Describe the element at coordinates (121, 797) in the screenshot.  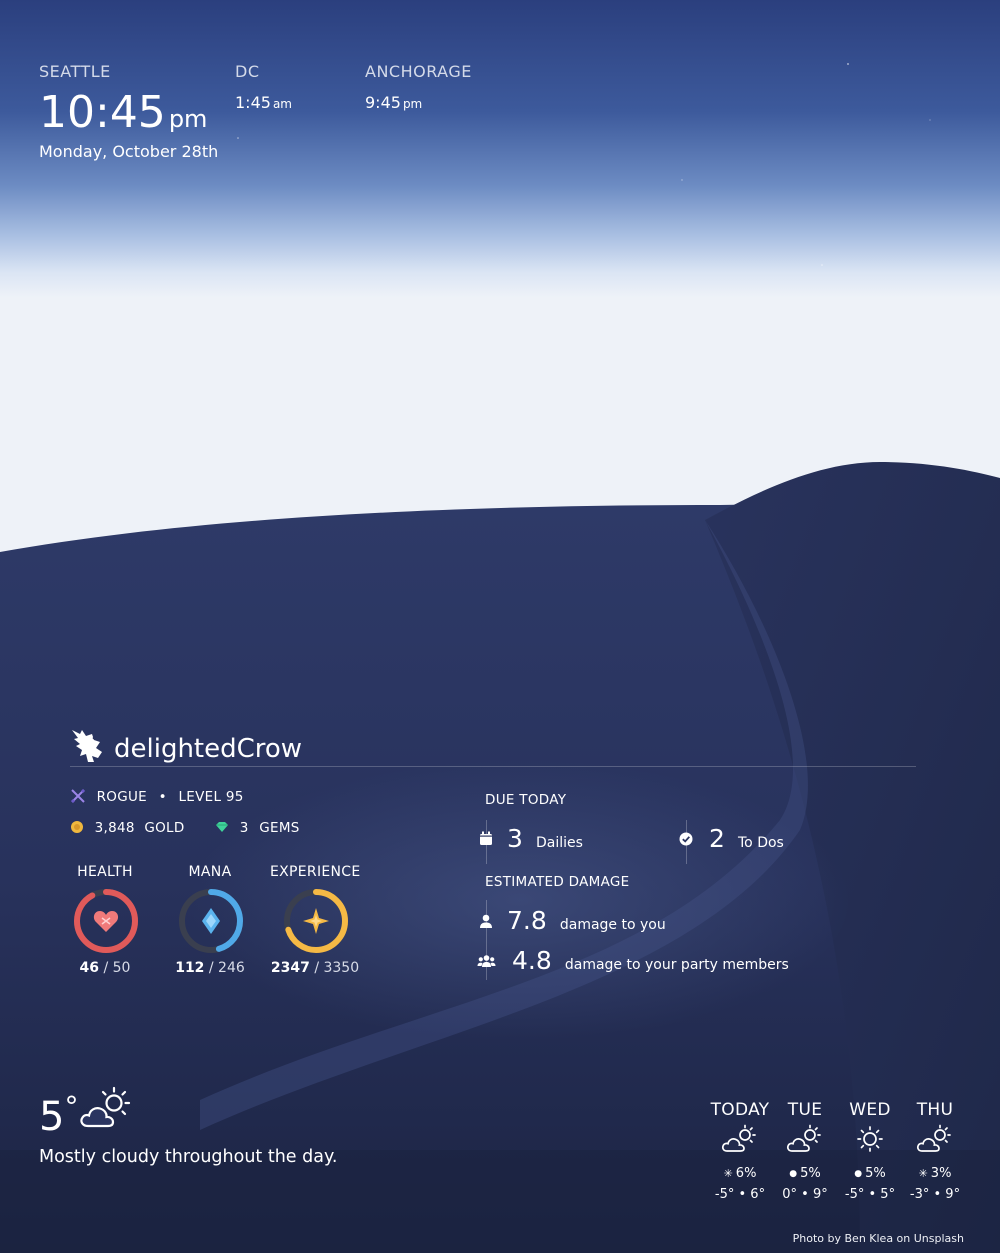
I see `class-label: ROGUE` at that location.